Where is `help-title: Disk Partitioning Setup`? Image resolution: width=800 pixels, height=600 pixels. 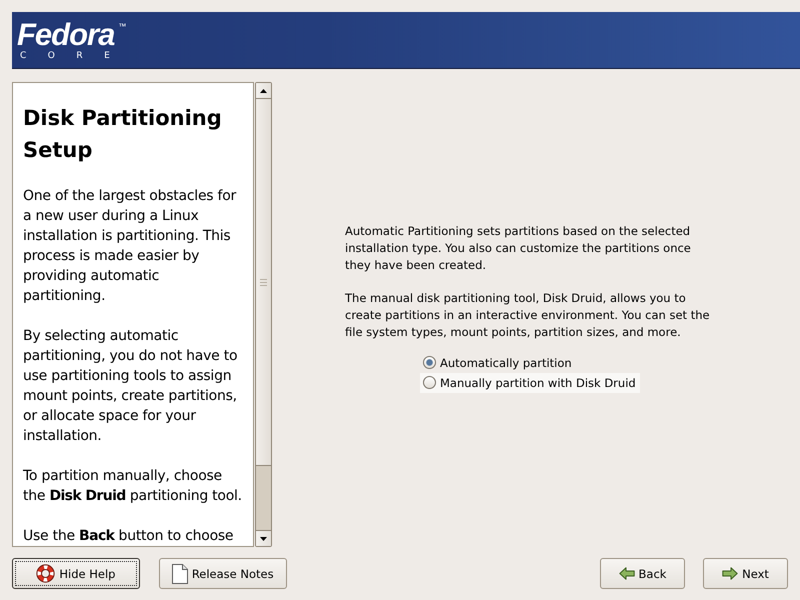 help-title: Disk Partitioning Setup is located at coordinates (123, 134).